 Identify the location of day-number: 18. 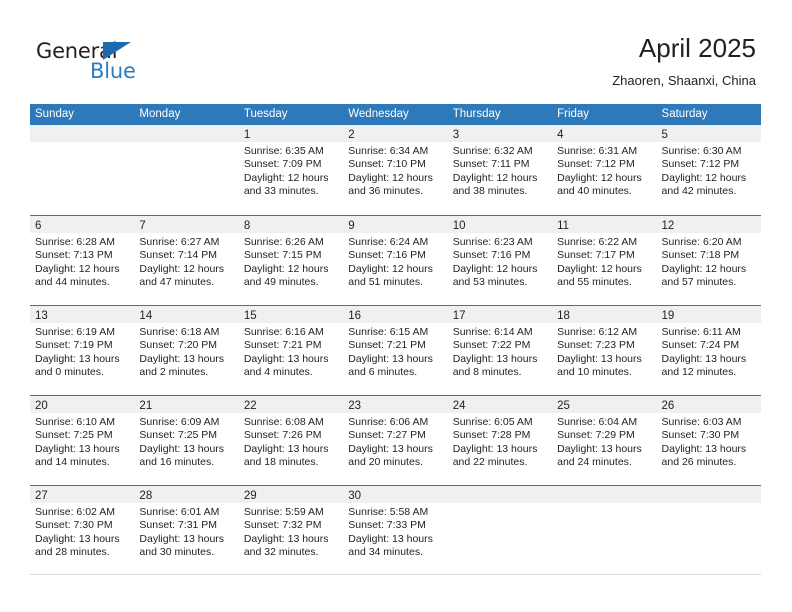
(563, 316).